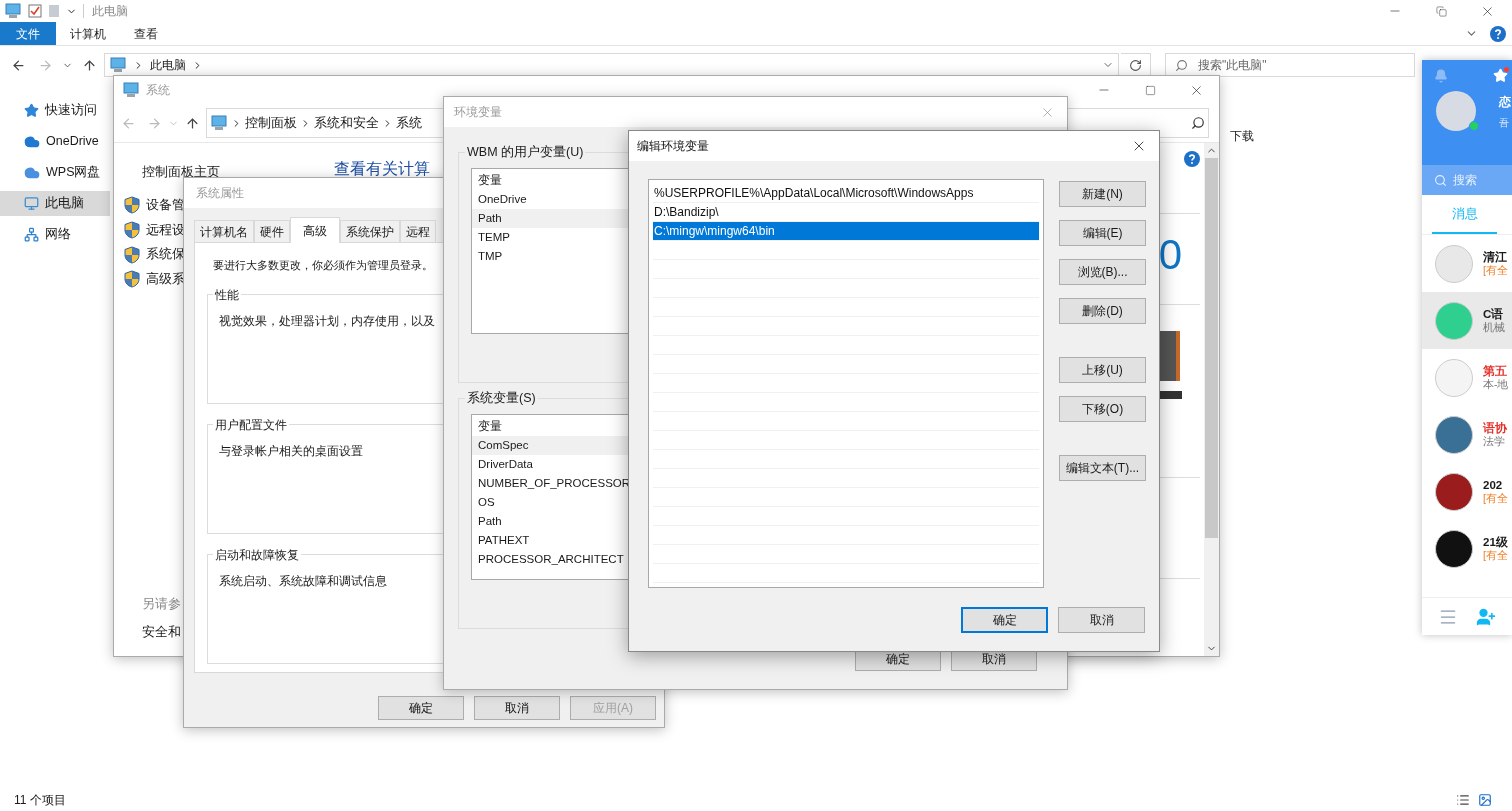  What do you see at coordinates (152, 632) in the screenshot?
I see `settings-link: 安全和` at bounding box center [152, 632].